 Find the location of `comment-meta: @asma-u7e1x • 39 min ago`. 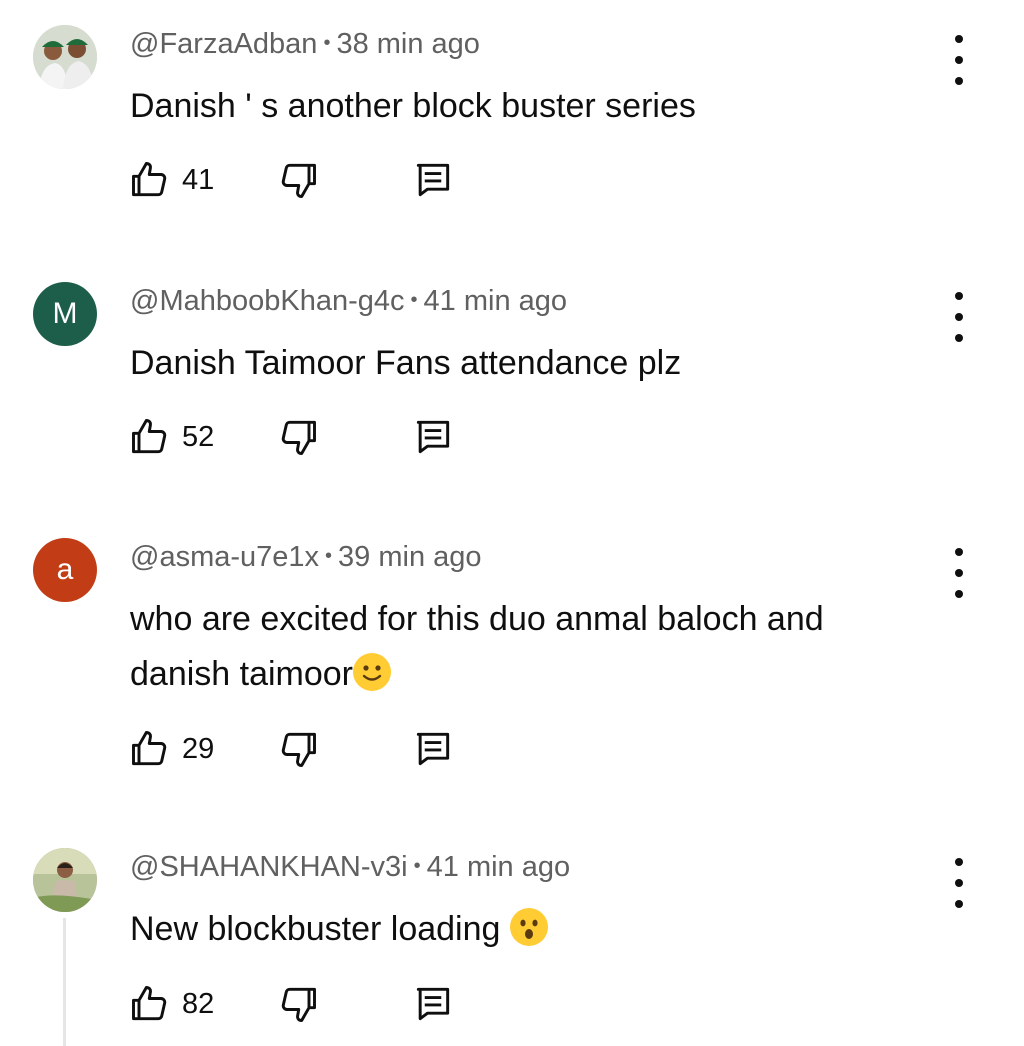

comment-meta: @asma-u7e1x • 39 min ago is located at coordinates (306, 557).